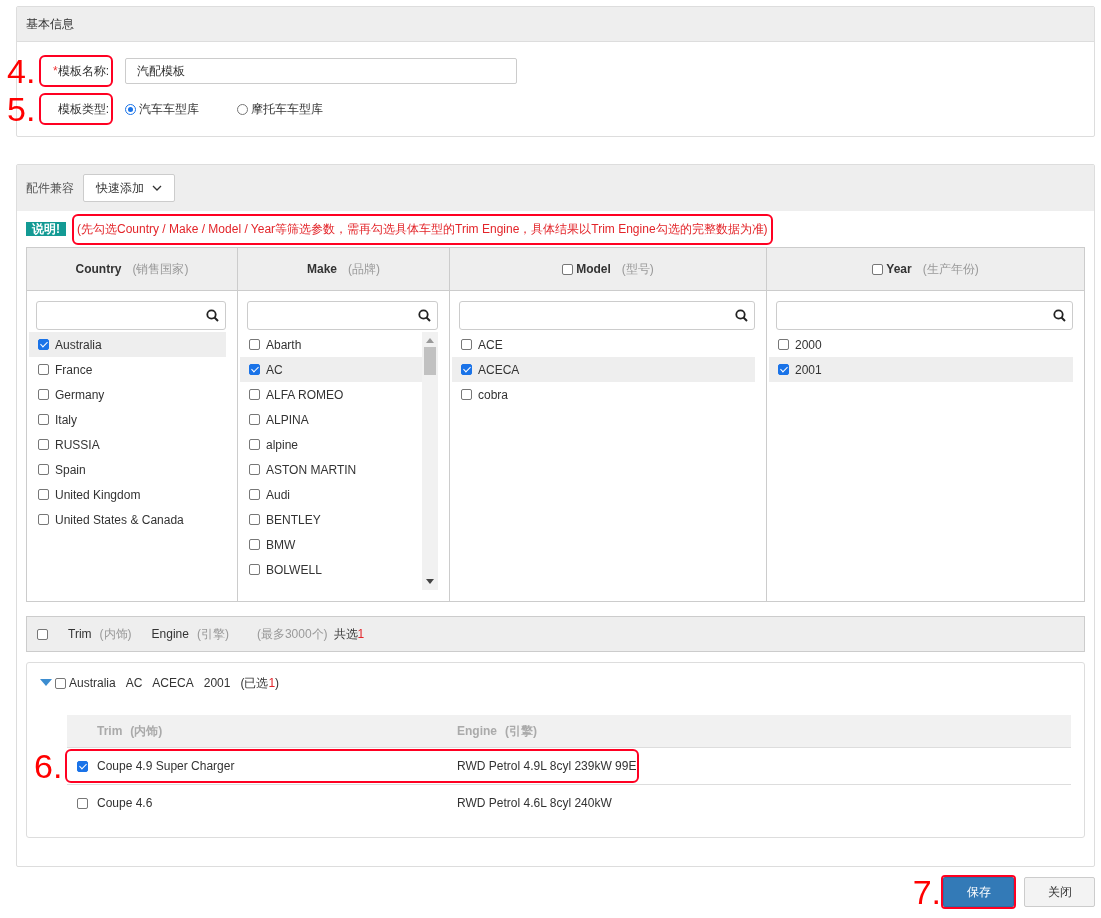  Describe the element at coordinates (608, 269) in the screenshot. I see `column-header: Model (型号)` at that location.